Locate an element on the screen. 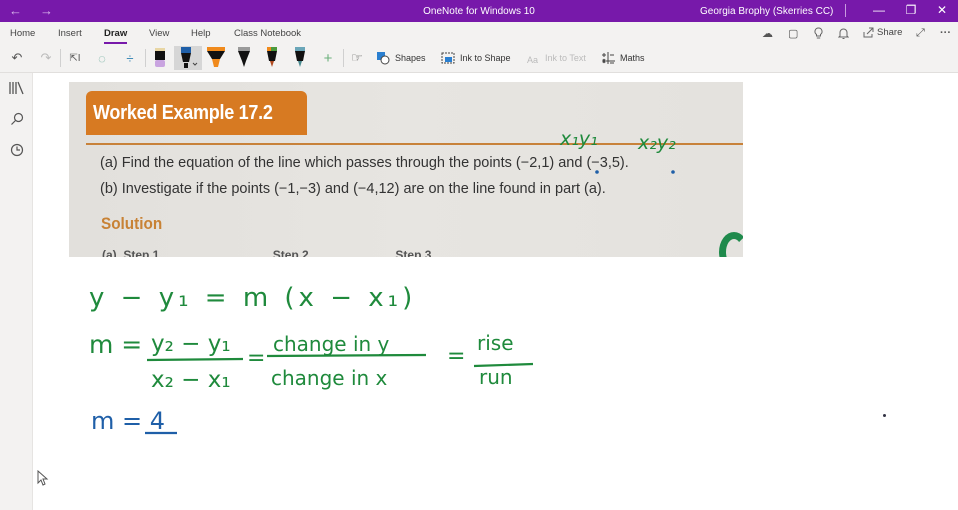 The image size is (958, 510). svg-text: Aa is located at coordinates (532, 60).